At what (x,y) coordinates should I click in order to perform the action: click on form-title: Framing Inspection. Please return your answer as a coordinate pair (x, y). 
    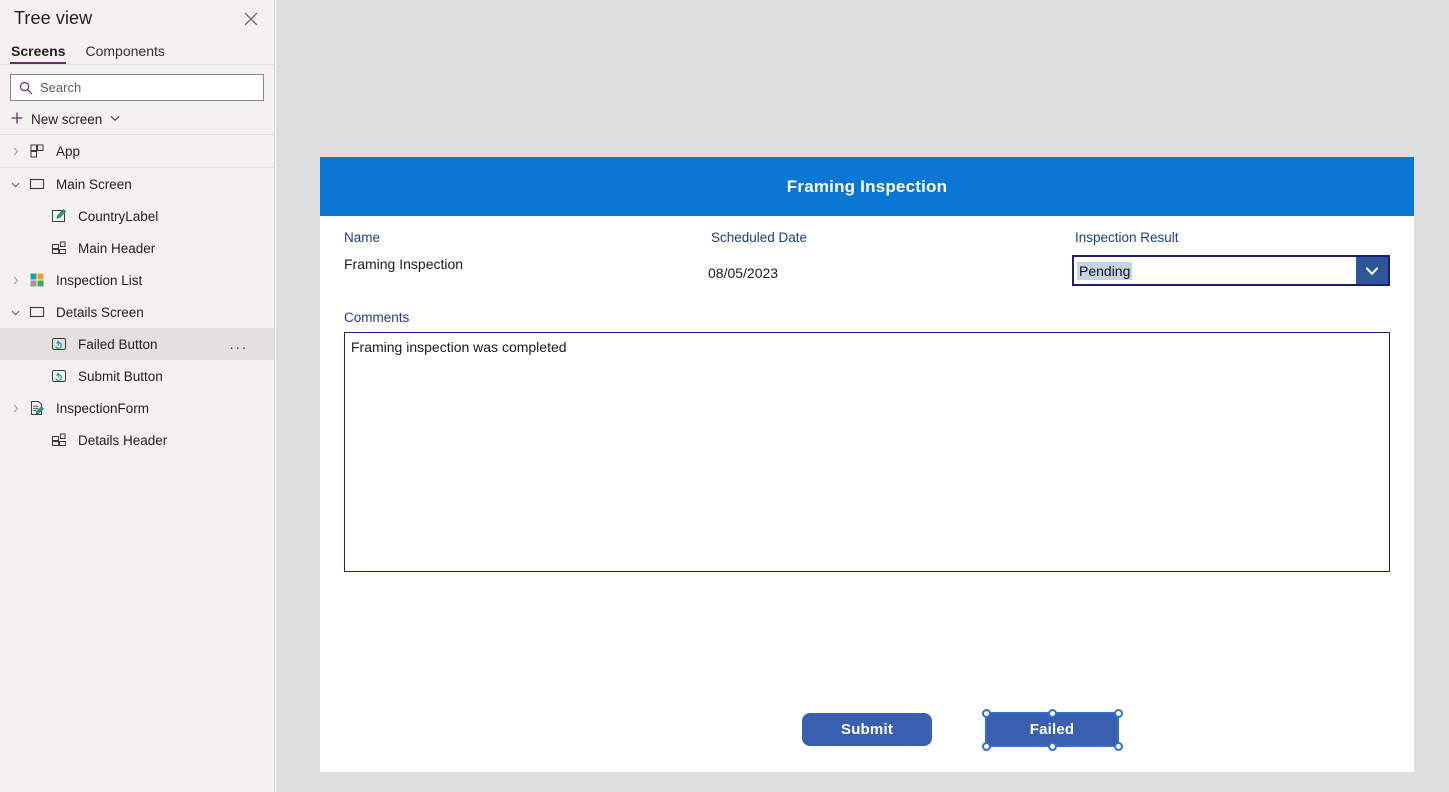
    Looking at the image, I should click on (867, 186).